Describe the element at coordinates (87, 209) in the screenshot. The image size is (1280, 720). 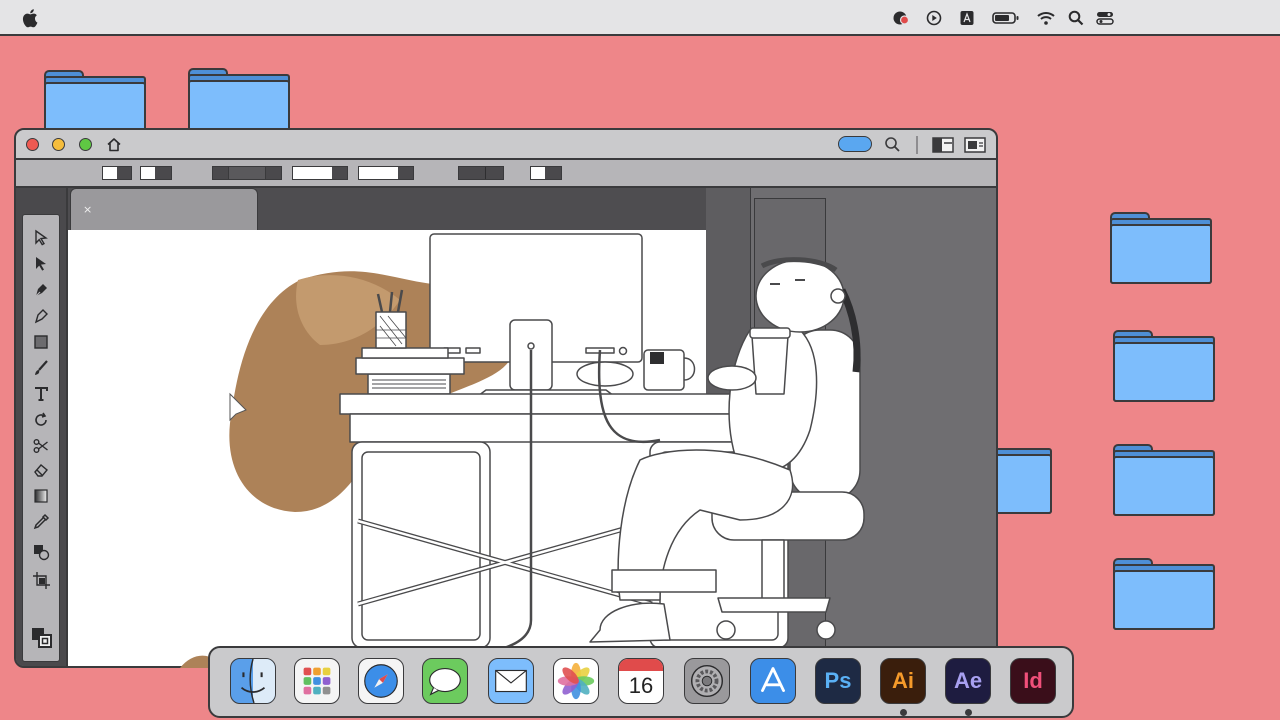
I see `tab-close-icon: ×` at that location.